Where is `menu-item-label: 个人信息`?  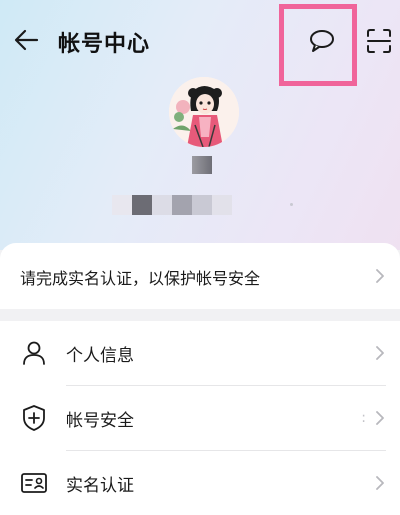 menu-item-label: 个人信息 is located at coordinates (100, 356).